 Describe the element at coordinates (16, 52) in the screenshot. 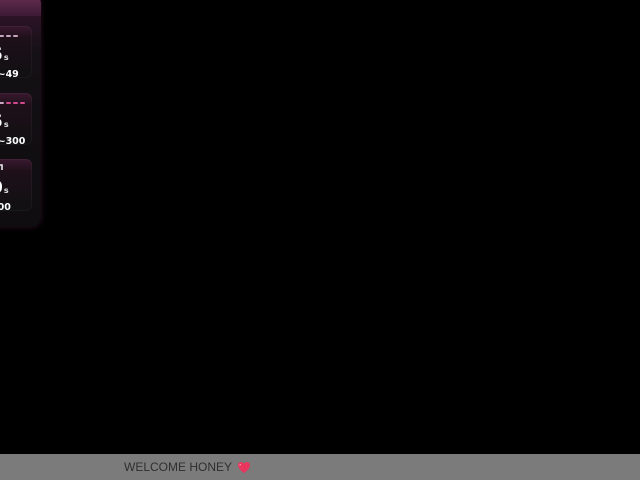

I see `tip-card-1: 5s 0~49` at that location.